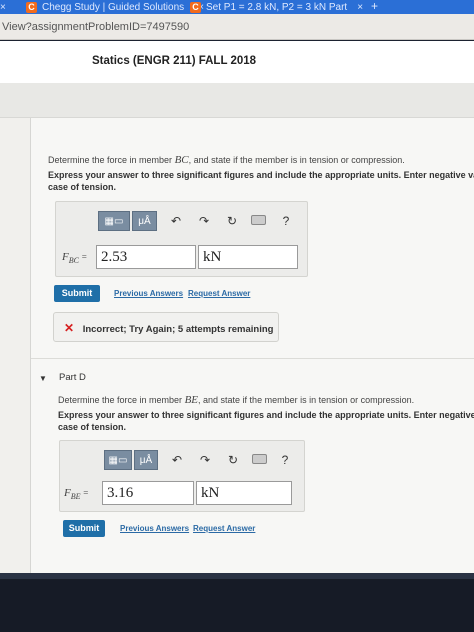 The width and height of the screenshot is (474, 632). I want to click on part-d-answer-box: ▦▭ μÅ ↶ ↷ ↻ ? FBE = 3.16 kN, so click(182, 476).